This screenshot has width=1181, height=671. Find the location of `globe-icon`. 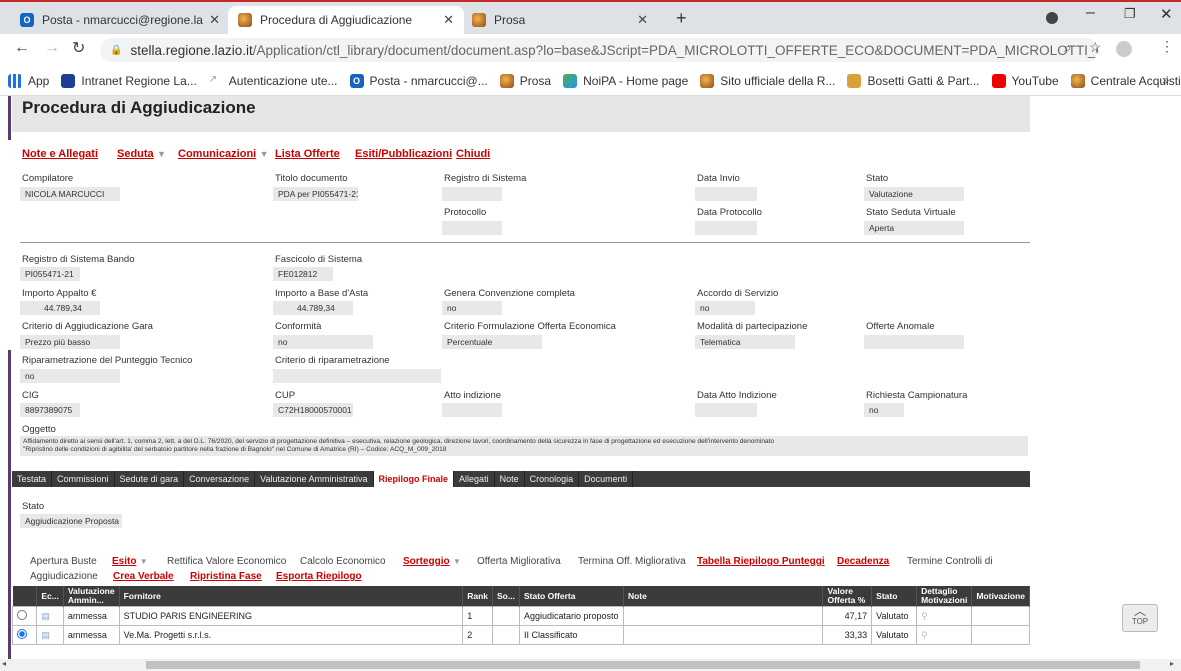

globe-icon is located at coordinates (479, 20).